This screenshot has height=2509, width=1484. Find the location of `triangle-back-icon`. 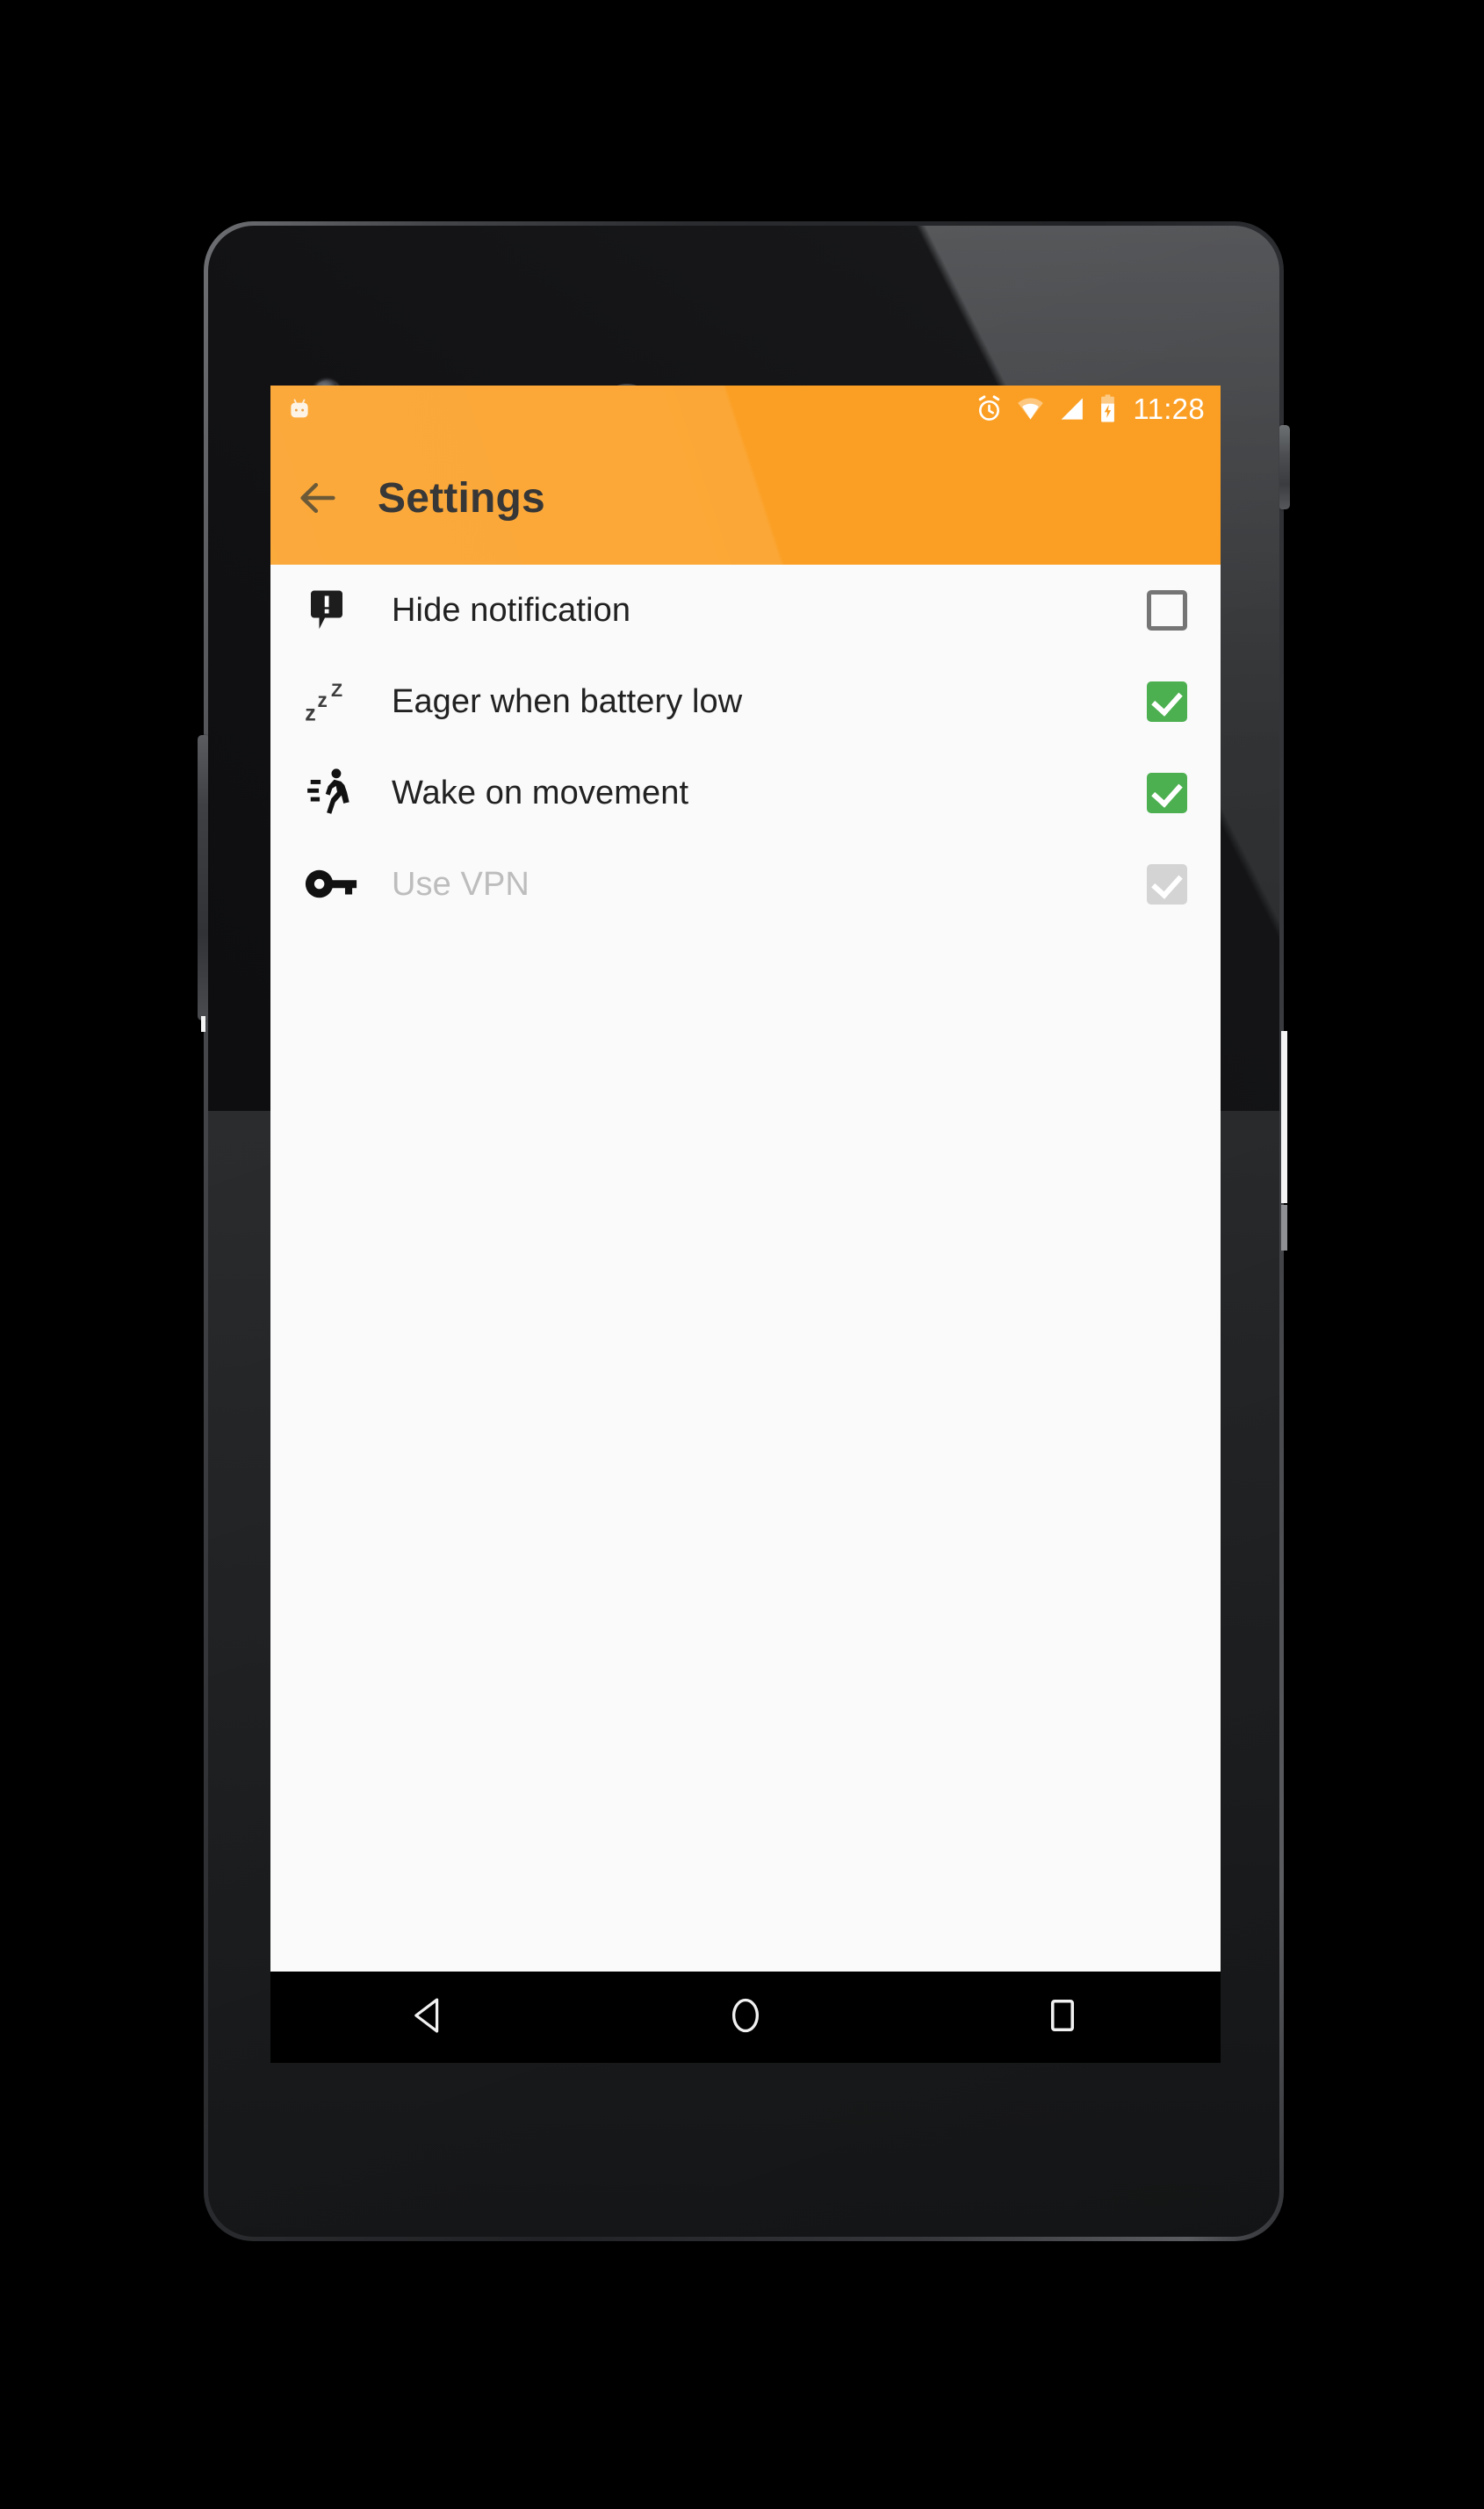

triangle-back-icon is located at coordinates (428, 2018).